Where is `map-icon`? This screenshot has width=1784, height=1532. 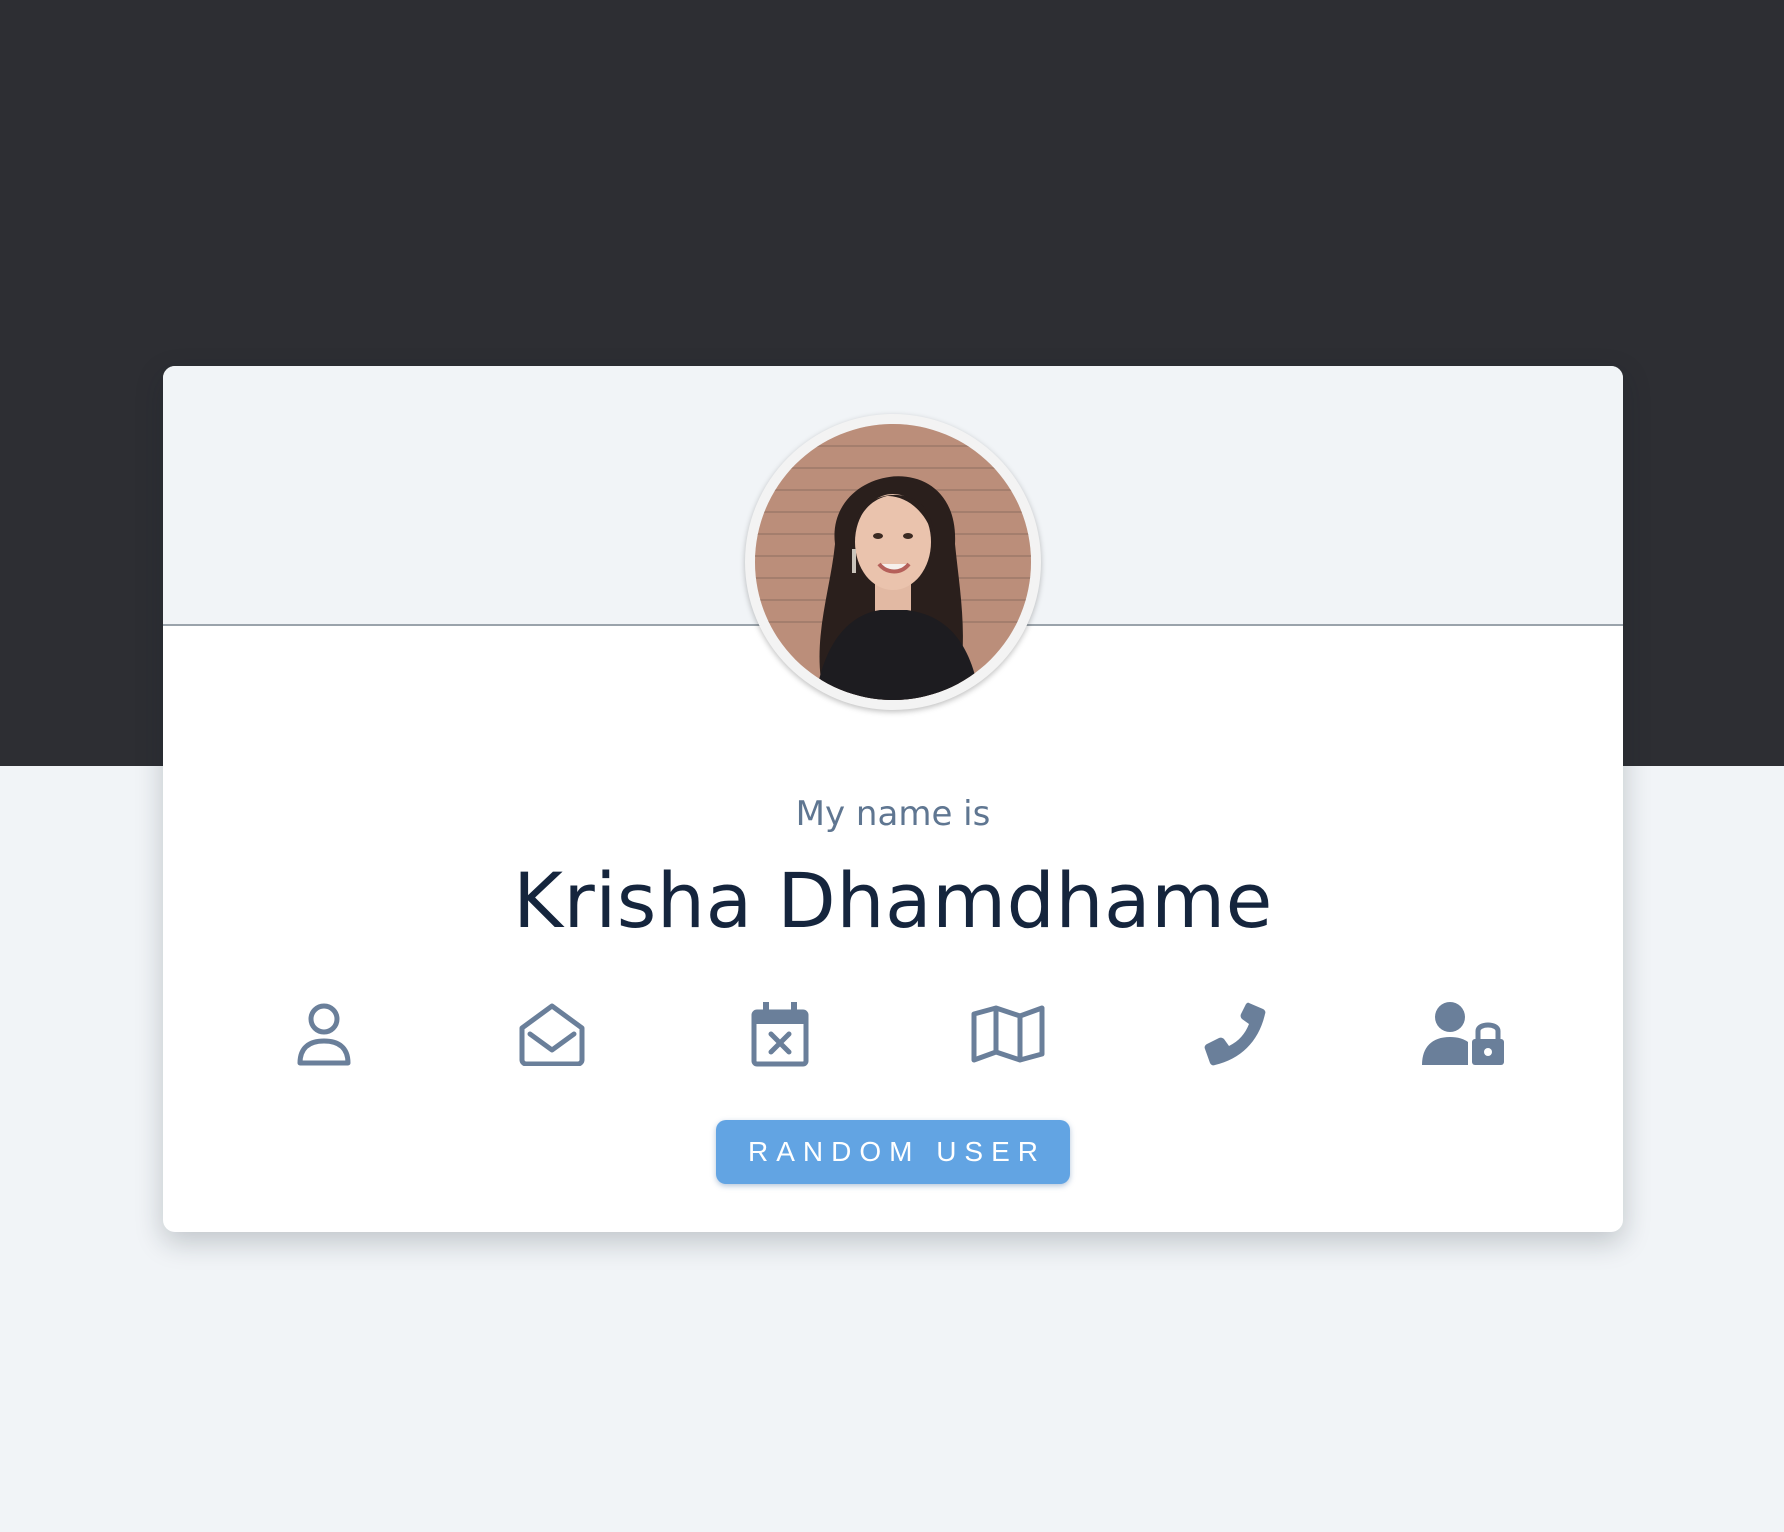
map-icon is located at coordinates (1008, 1034).